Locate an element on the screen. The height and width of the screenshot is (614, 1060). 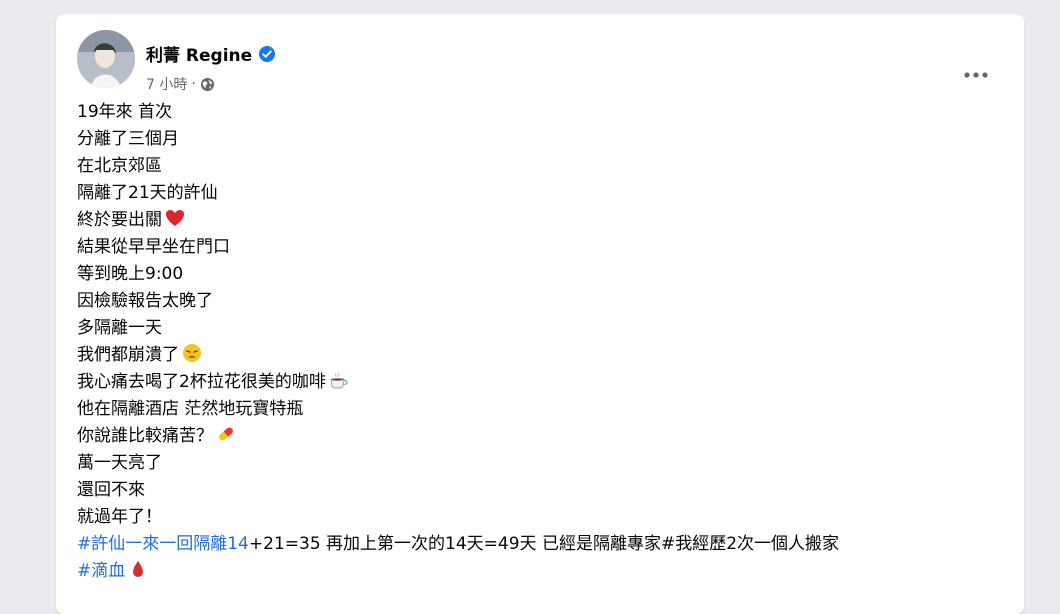
pill-icon is located at coordinates (226, 434).